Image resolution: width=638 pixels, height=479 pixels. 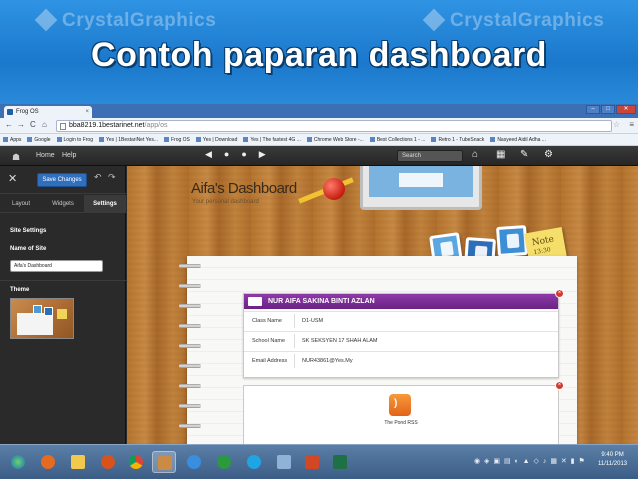 What do you see at coordinates (112, 177) in the screenshot?
I see `redo-icon: ↷` at bounding box center [112, 177].